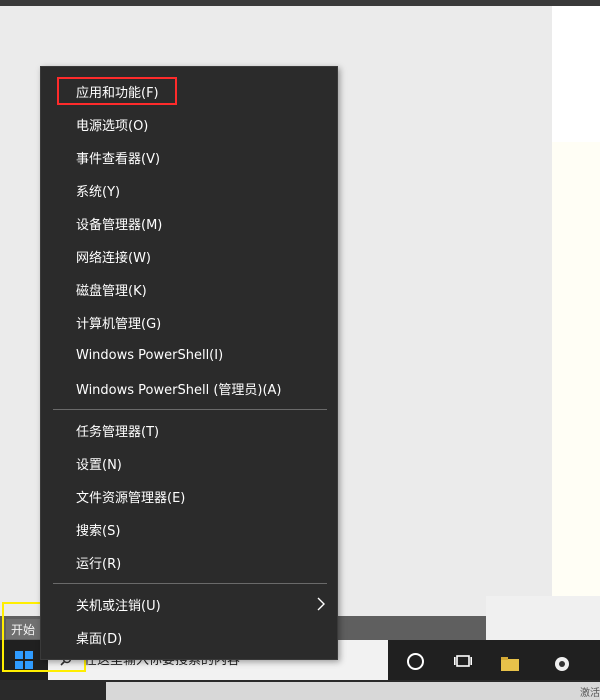 Image resolution: width=600 pixels, height=700 pixels. What do you see at coordinates (189, 463) in the screenshot?
I see `menu-item-settings: 设置(N)` at bounding box center [189, 463].